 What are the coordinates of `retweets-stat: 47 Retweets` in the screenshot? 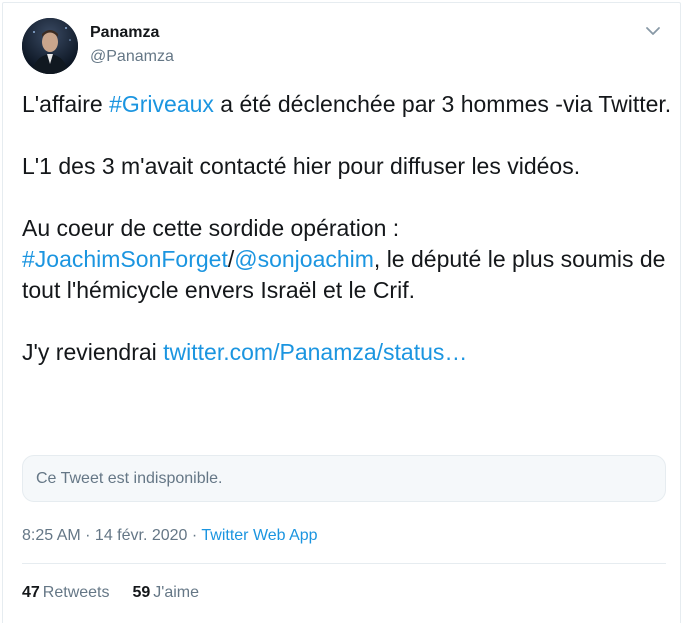 It's located at (66, 593).